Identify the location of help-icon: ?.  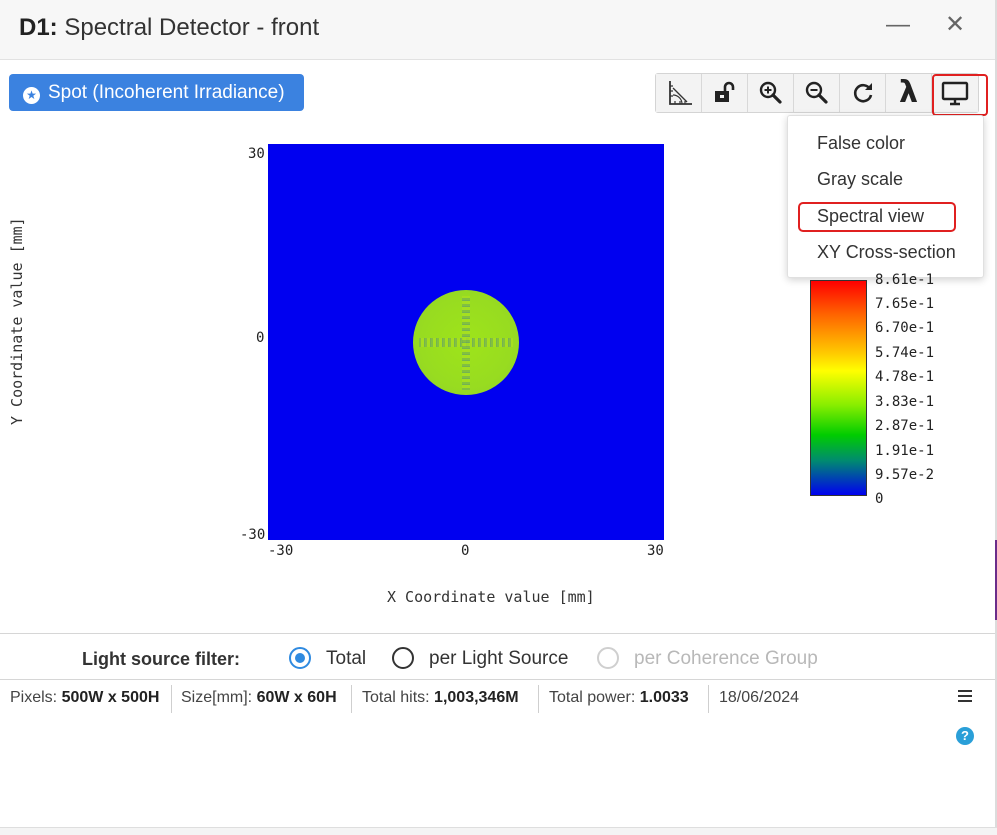
(965, 736).